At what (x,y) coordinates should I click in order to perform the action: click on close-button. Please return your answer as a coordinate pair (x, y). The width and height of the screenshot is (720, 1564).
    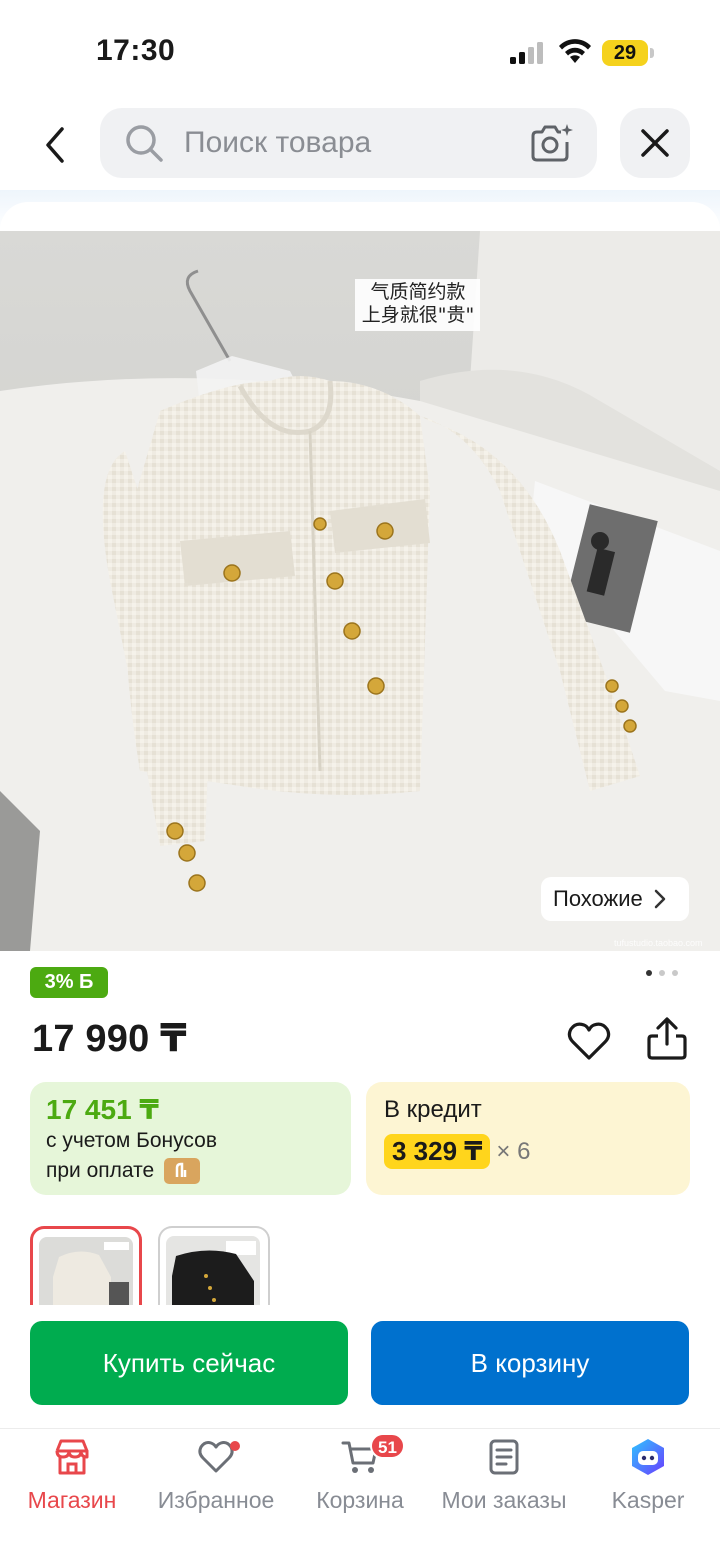
    Looking at the image, I should click on (655, 143).